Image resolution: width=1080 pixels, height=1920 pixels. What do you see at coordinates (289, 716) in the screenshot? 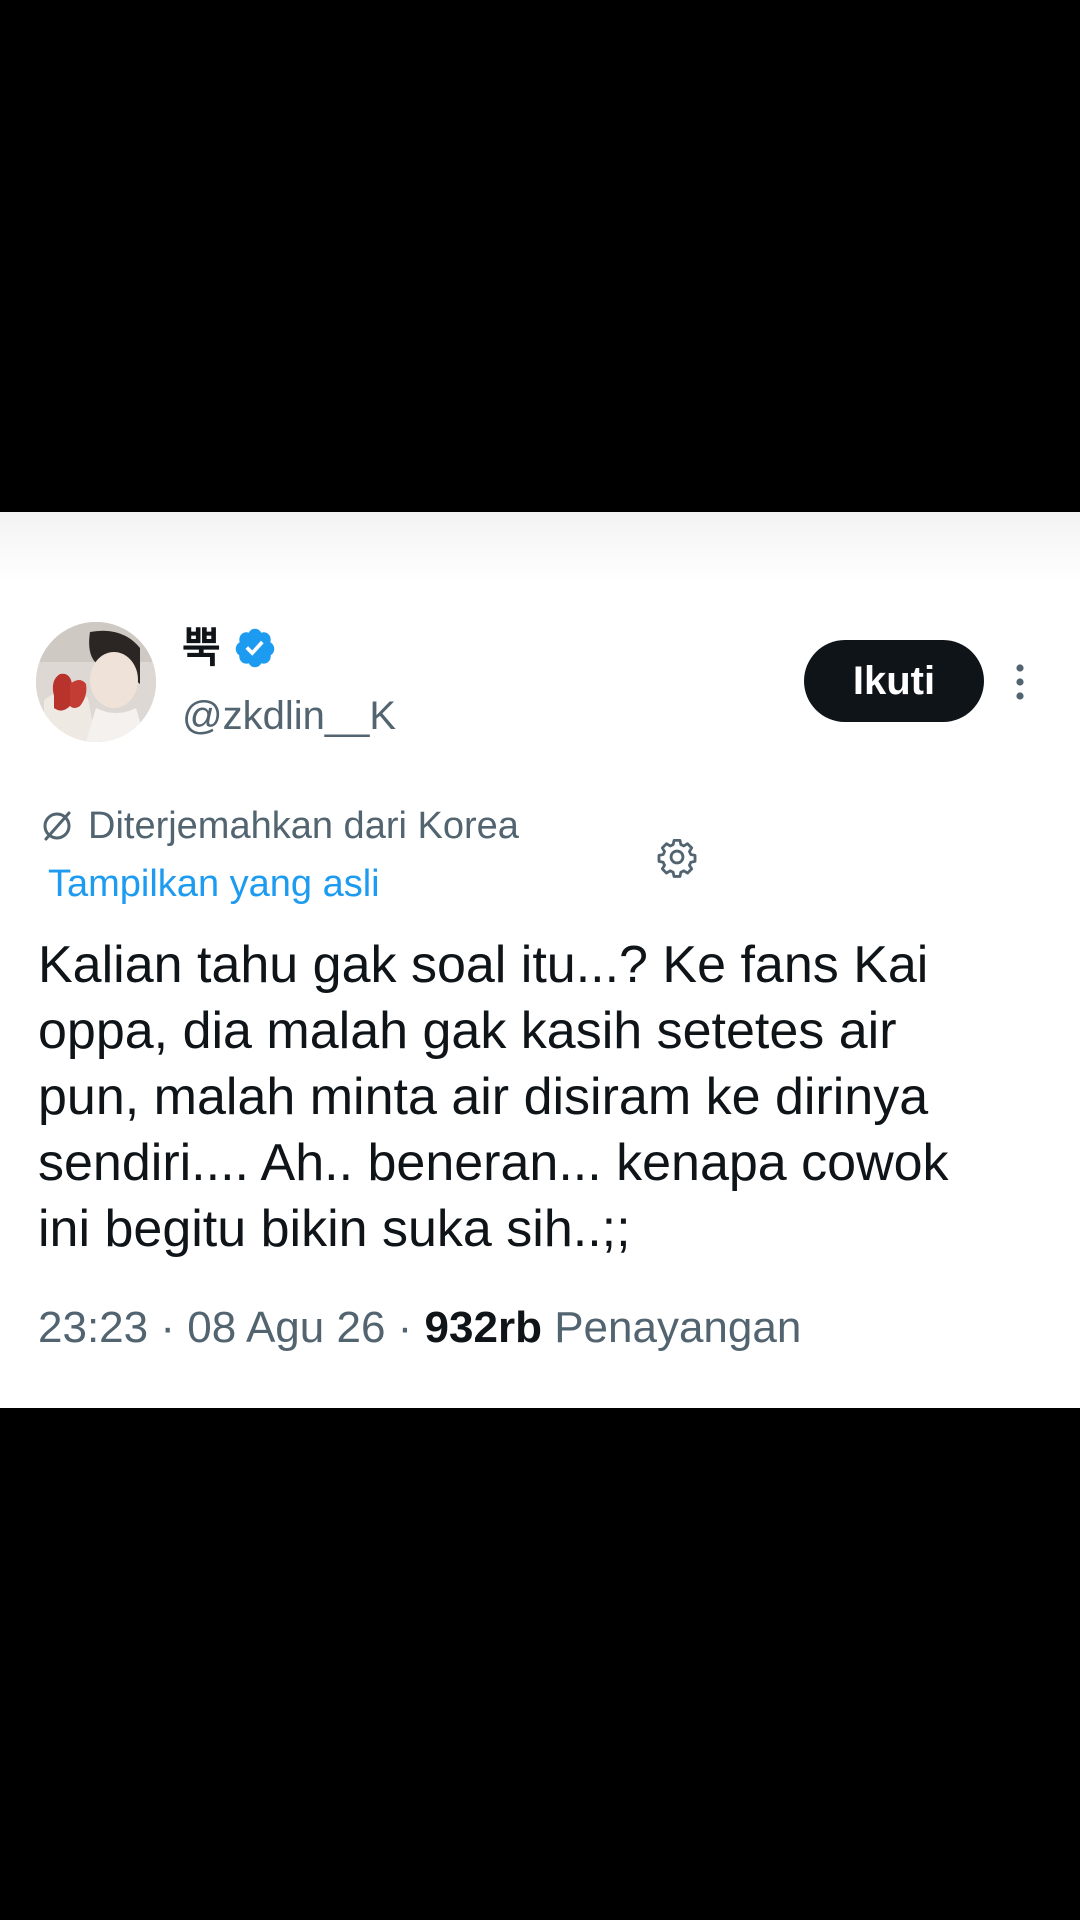
I see `author-handle: @zkdlin__K` at bounding box center [289, 716].